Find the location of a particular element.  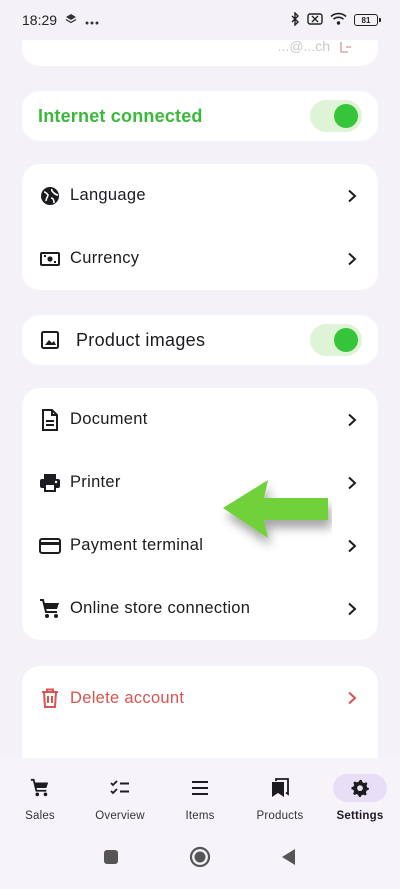

nav-label: Sales is located at coordinates (40, 816).